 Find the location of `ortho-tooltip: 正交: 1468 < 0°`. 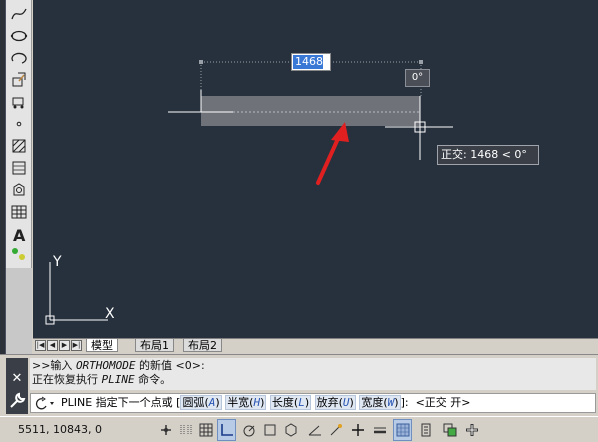

ortho-tooltip: 正交: 1468 < 0° is located at coordinates (488, 155).